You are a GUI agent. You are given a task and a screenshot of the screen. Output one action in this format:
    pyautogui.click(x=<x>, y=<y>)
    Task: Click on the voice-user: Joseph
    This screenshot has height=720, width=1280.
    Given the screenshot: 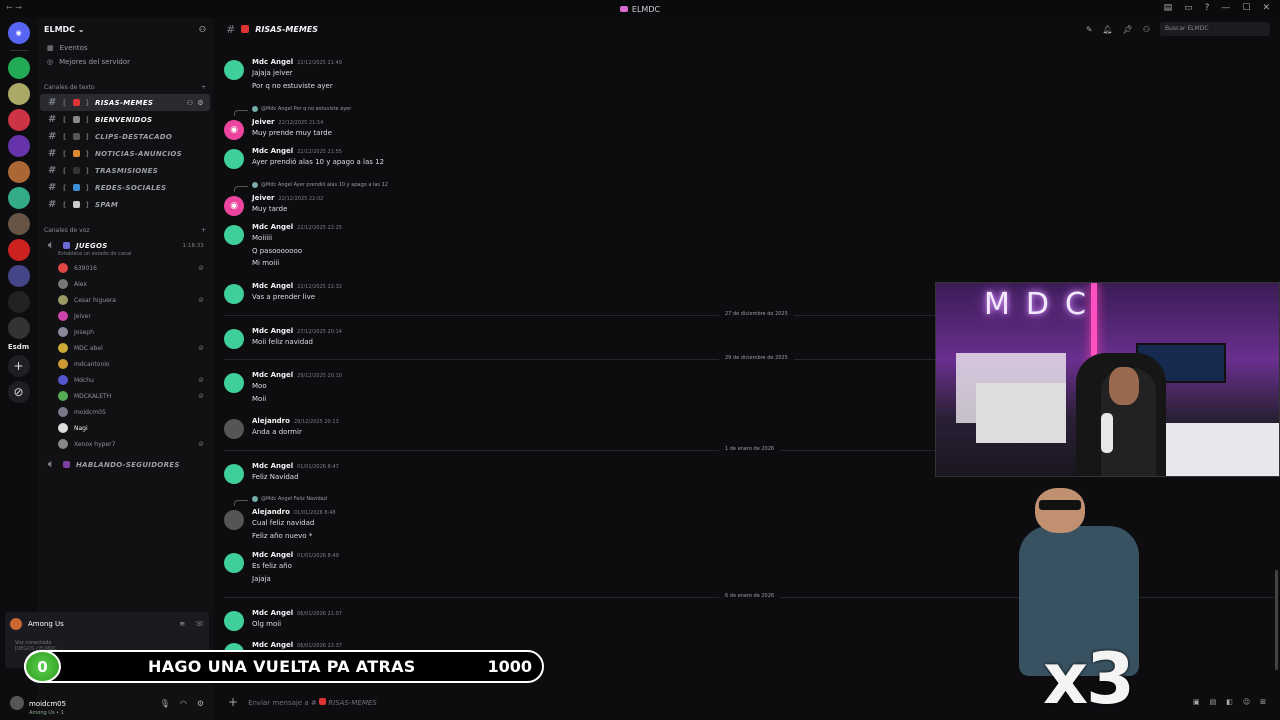 What is the action you would take?
    pyautogui.click(x=125, y=332)
    